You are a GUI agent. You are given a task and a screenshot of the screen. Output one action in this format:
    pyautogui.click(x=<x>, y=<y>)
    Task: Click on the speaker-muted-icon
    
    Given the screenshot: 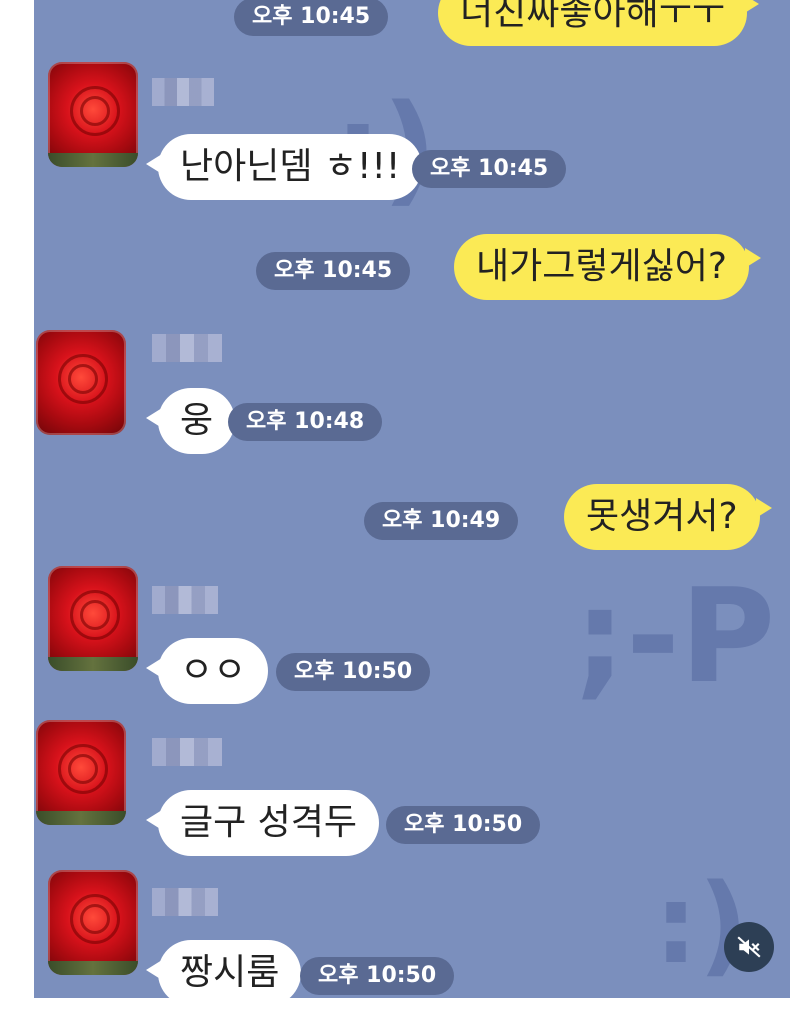 What is the action you would take?
    pyautogui.click(x=749, y=947)
    